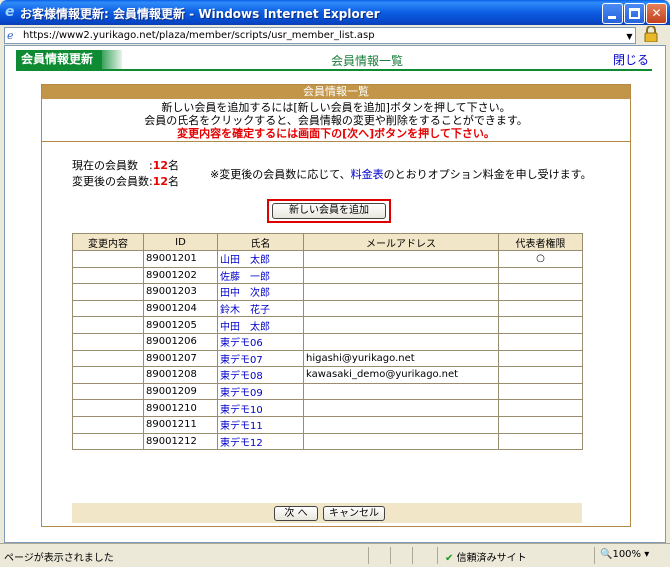 The image size is (670, 567). I want to click on close-link: 閉じる, so click(631, 59).